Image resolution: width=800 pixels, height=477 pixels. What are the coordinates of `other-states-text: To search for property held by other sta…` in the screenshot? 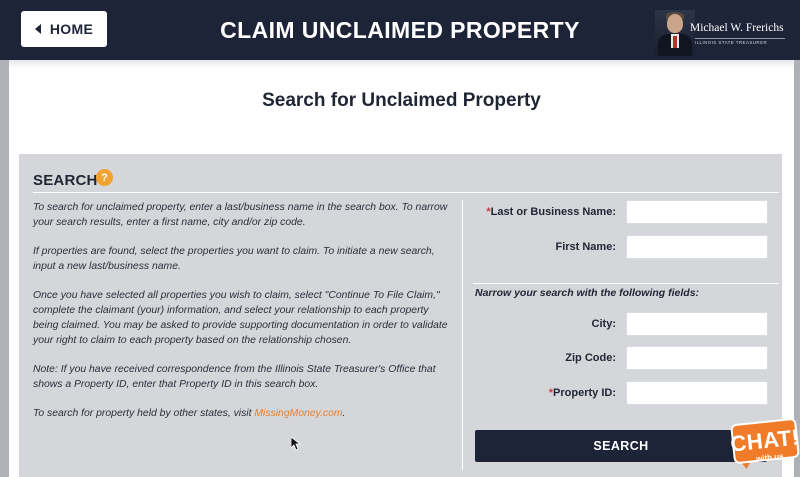 It's located at (144, 413).